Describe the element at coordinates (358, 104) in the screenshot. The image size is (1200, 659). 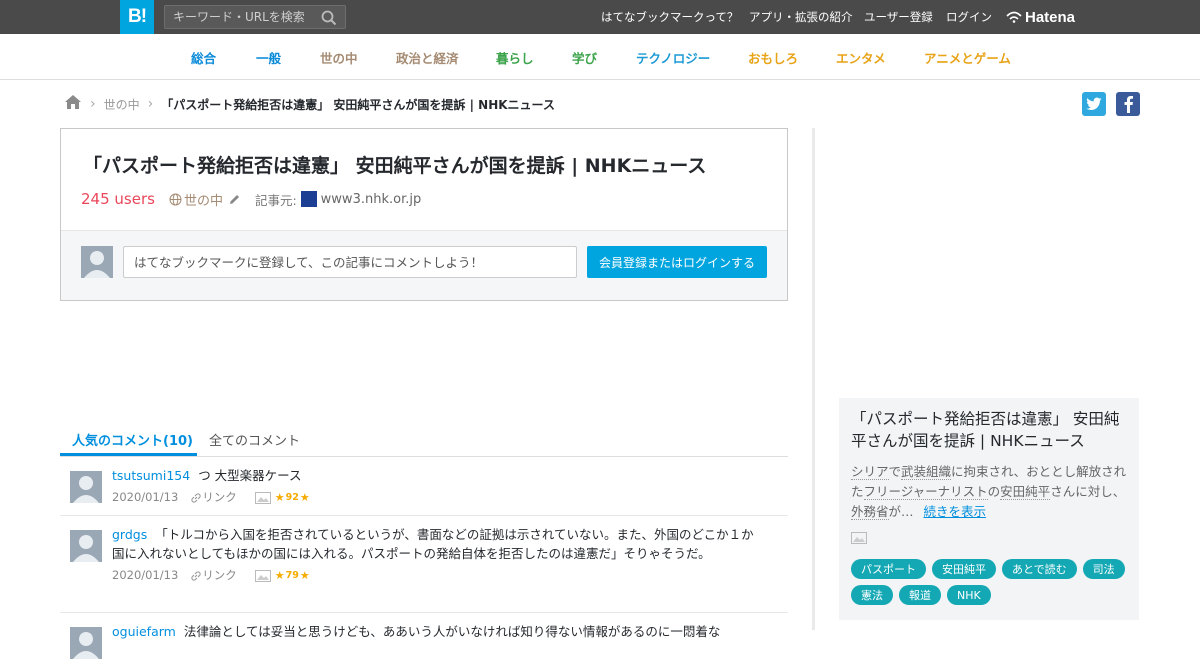
I see `breadcrumb-current: 「パスポート発給拒否は違憲」 安田純平さんが国を提訴 | NHKニュース` at that location.